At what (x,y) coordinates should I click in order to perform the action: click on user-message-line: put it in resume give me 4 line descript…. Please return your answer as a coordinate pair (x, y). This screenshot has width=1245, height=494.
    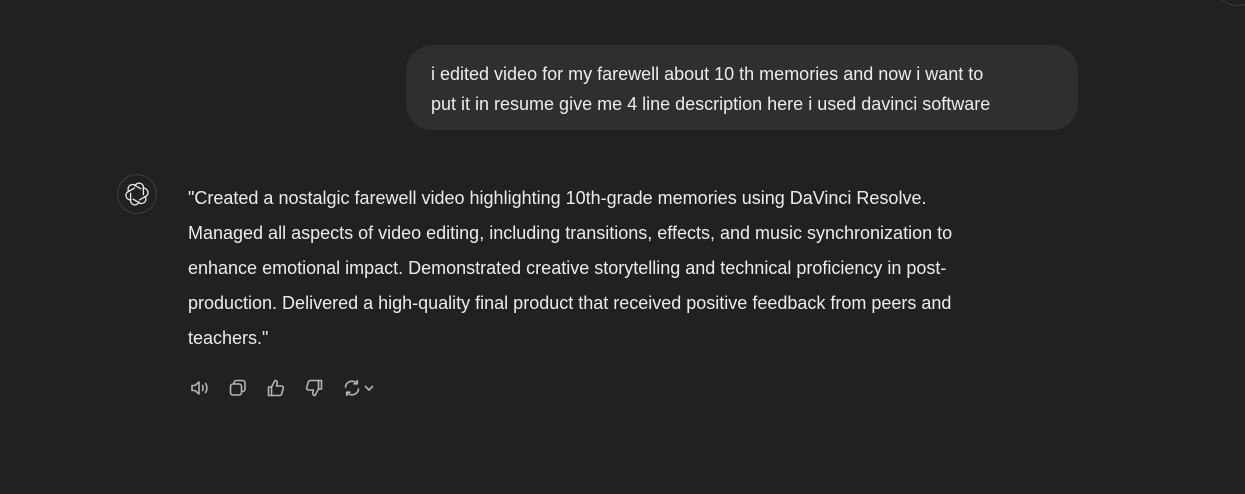
    Looking at the image, I should click on (711, 104).